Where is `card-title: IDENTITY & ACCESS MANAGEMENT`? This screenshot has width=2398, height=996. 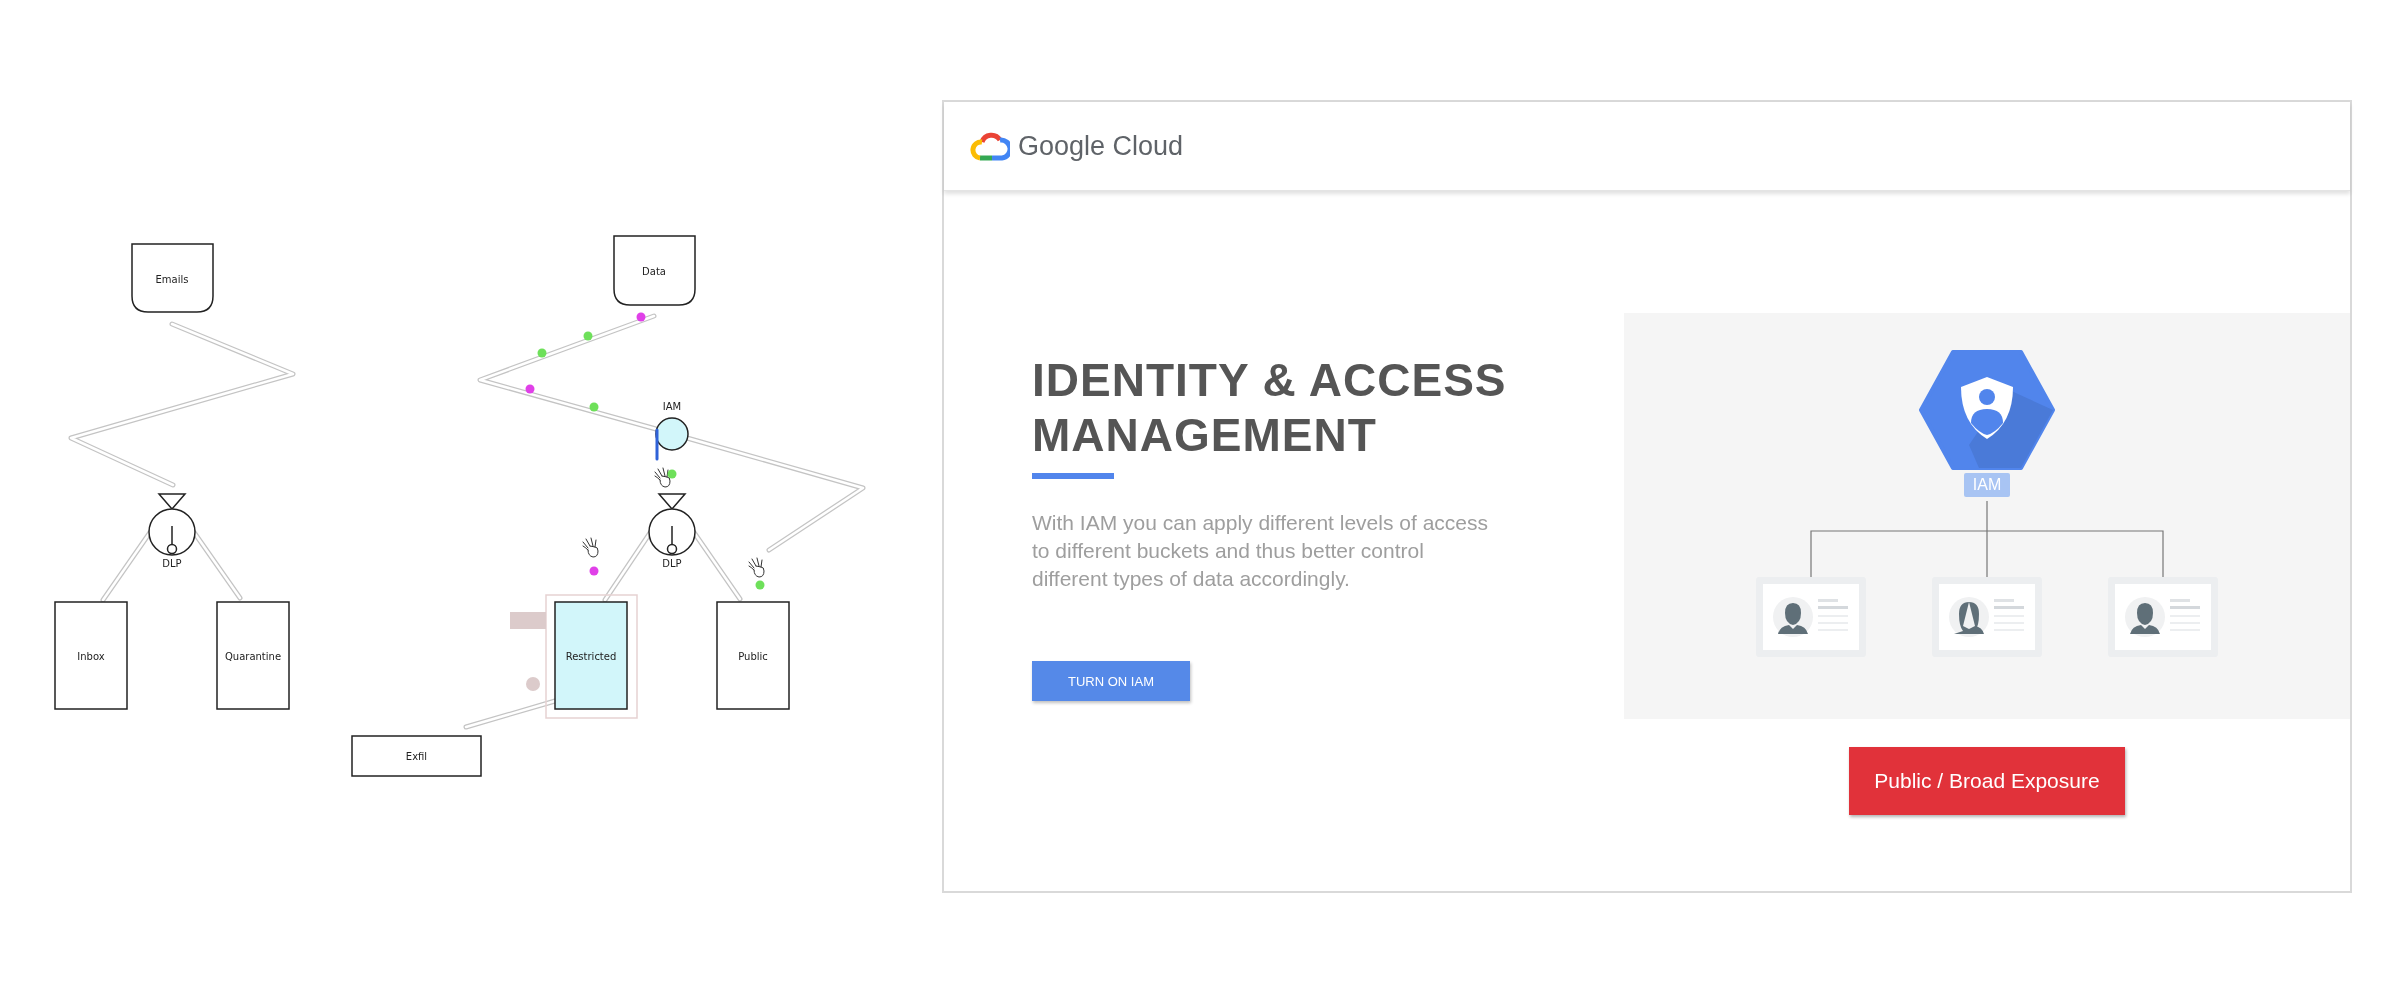 card-title: IDENTITY & ACCESS MANAGEMENT is located at coordinates (1270, 408).